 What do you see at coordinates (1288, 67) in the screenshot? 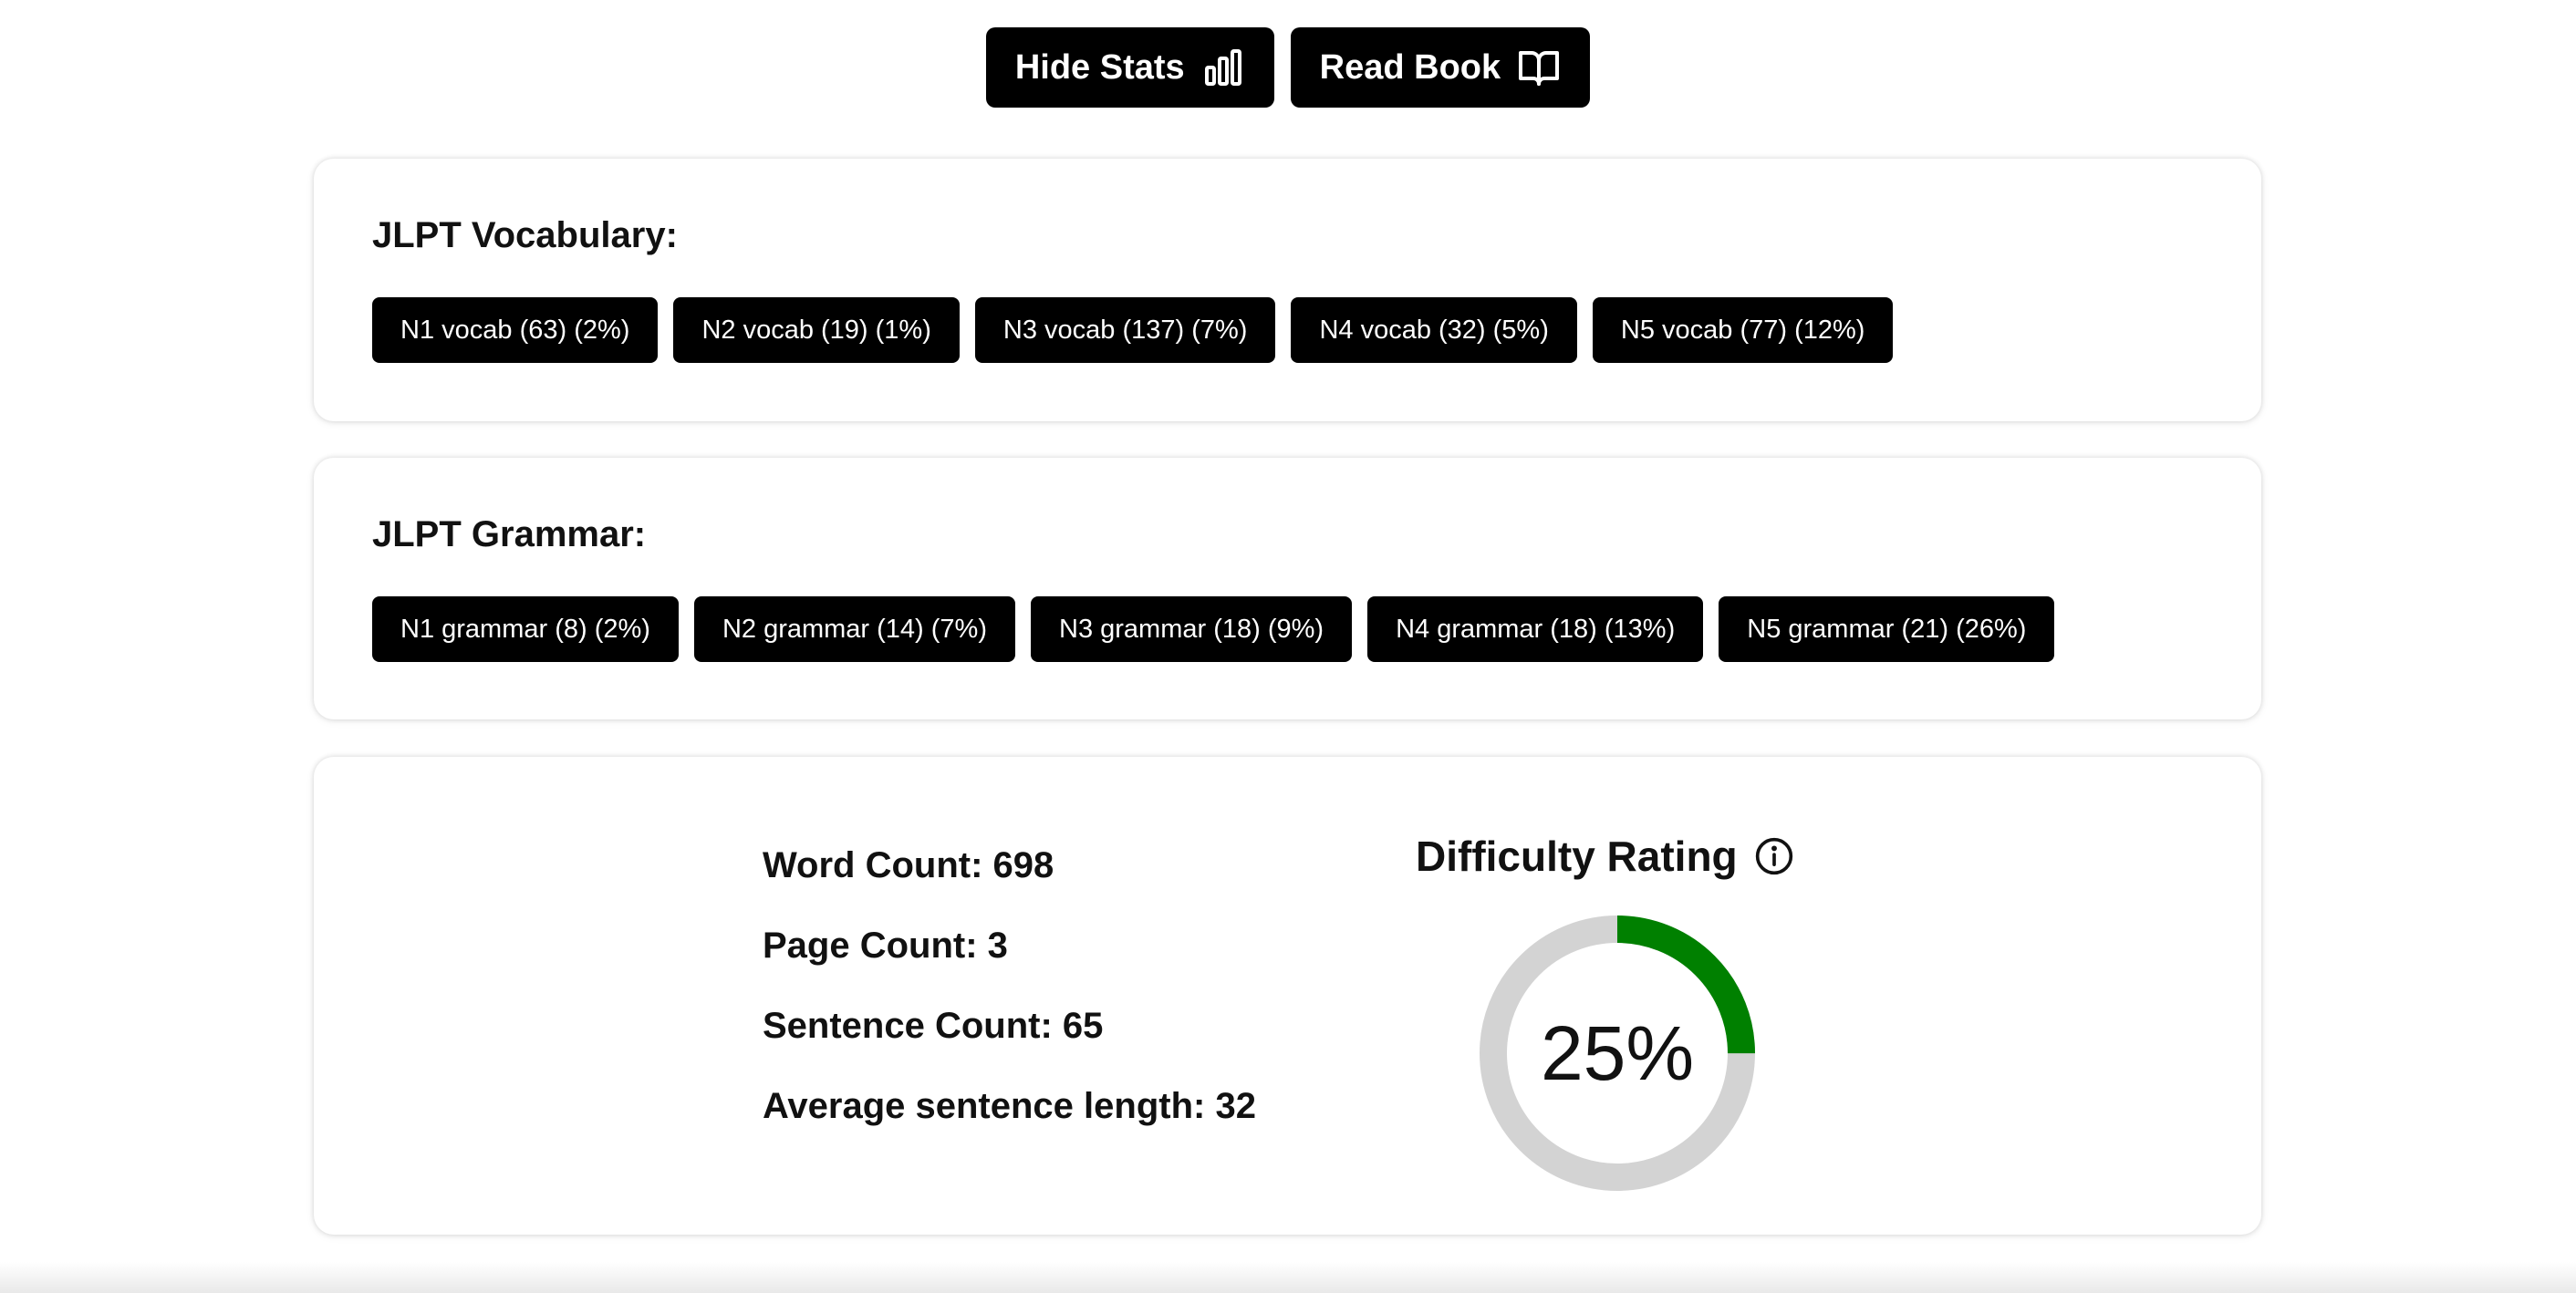
I see `top-toolbar: Hide Stats Read Book` at bounding box center [1288, 67].